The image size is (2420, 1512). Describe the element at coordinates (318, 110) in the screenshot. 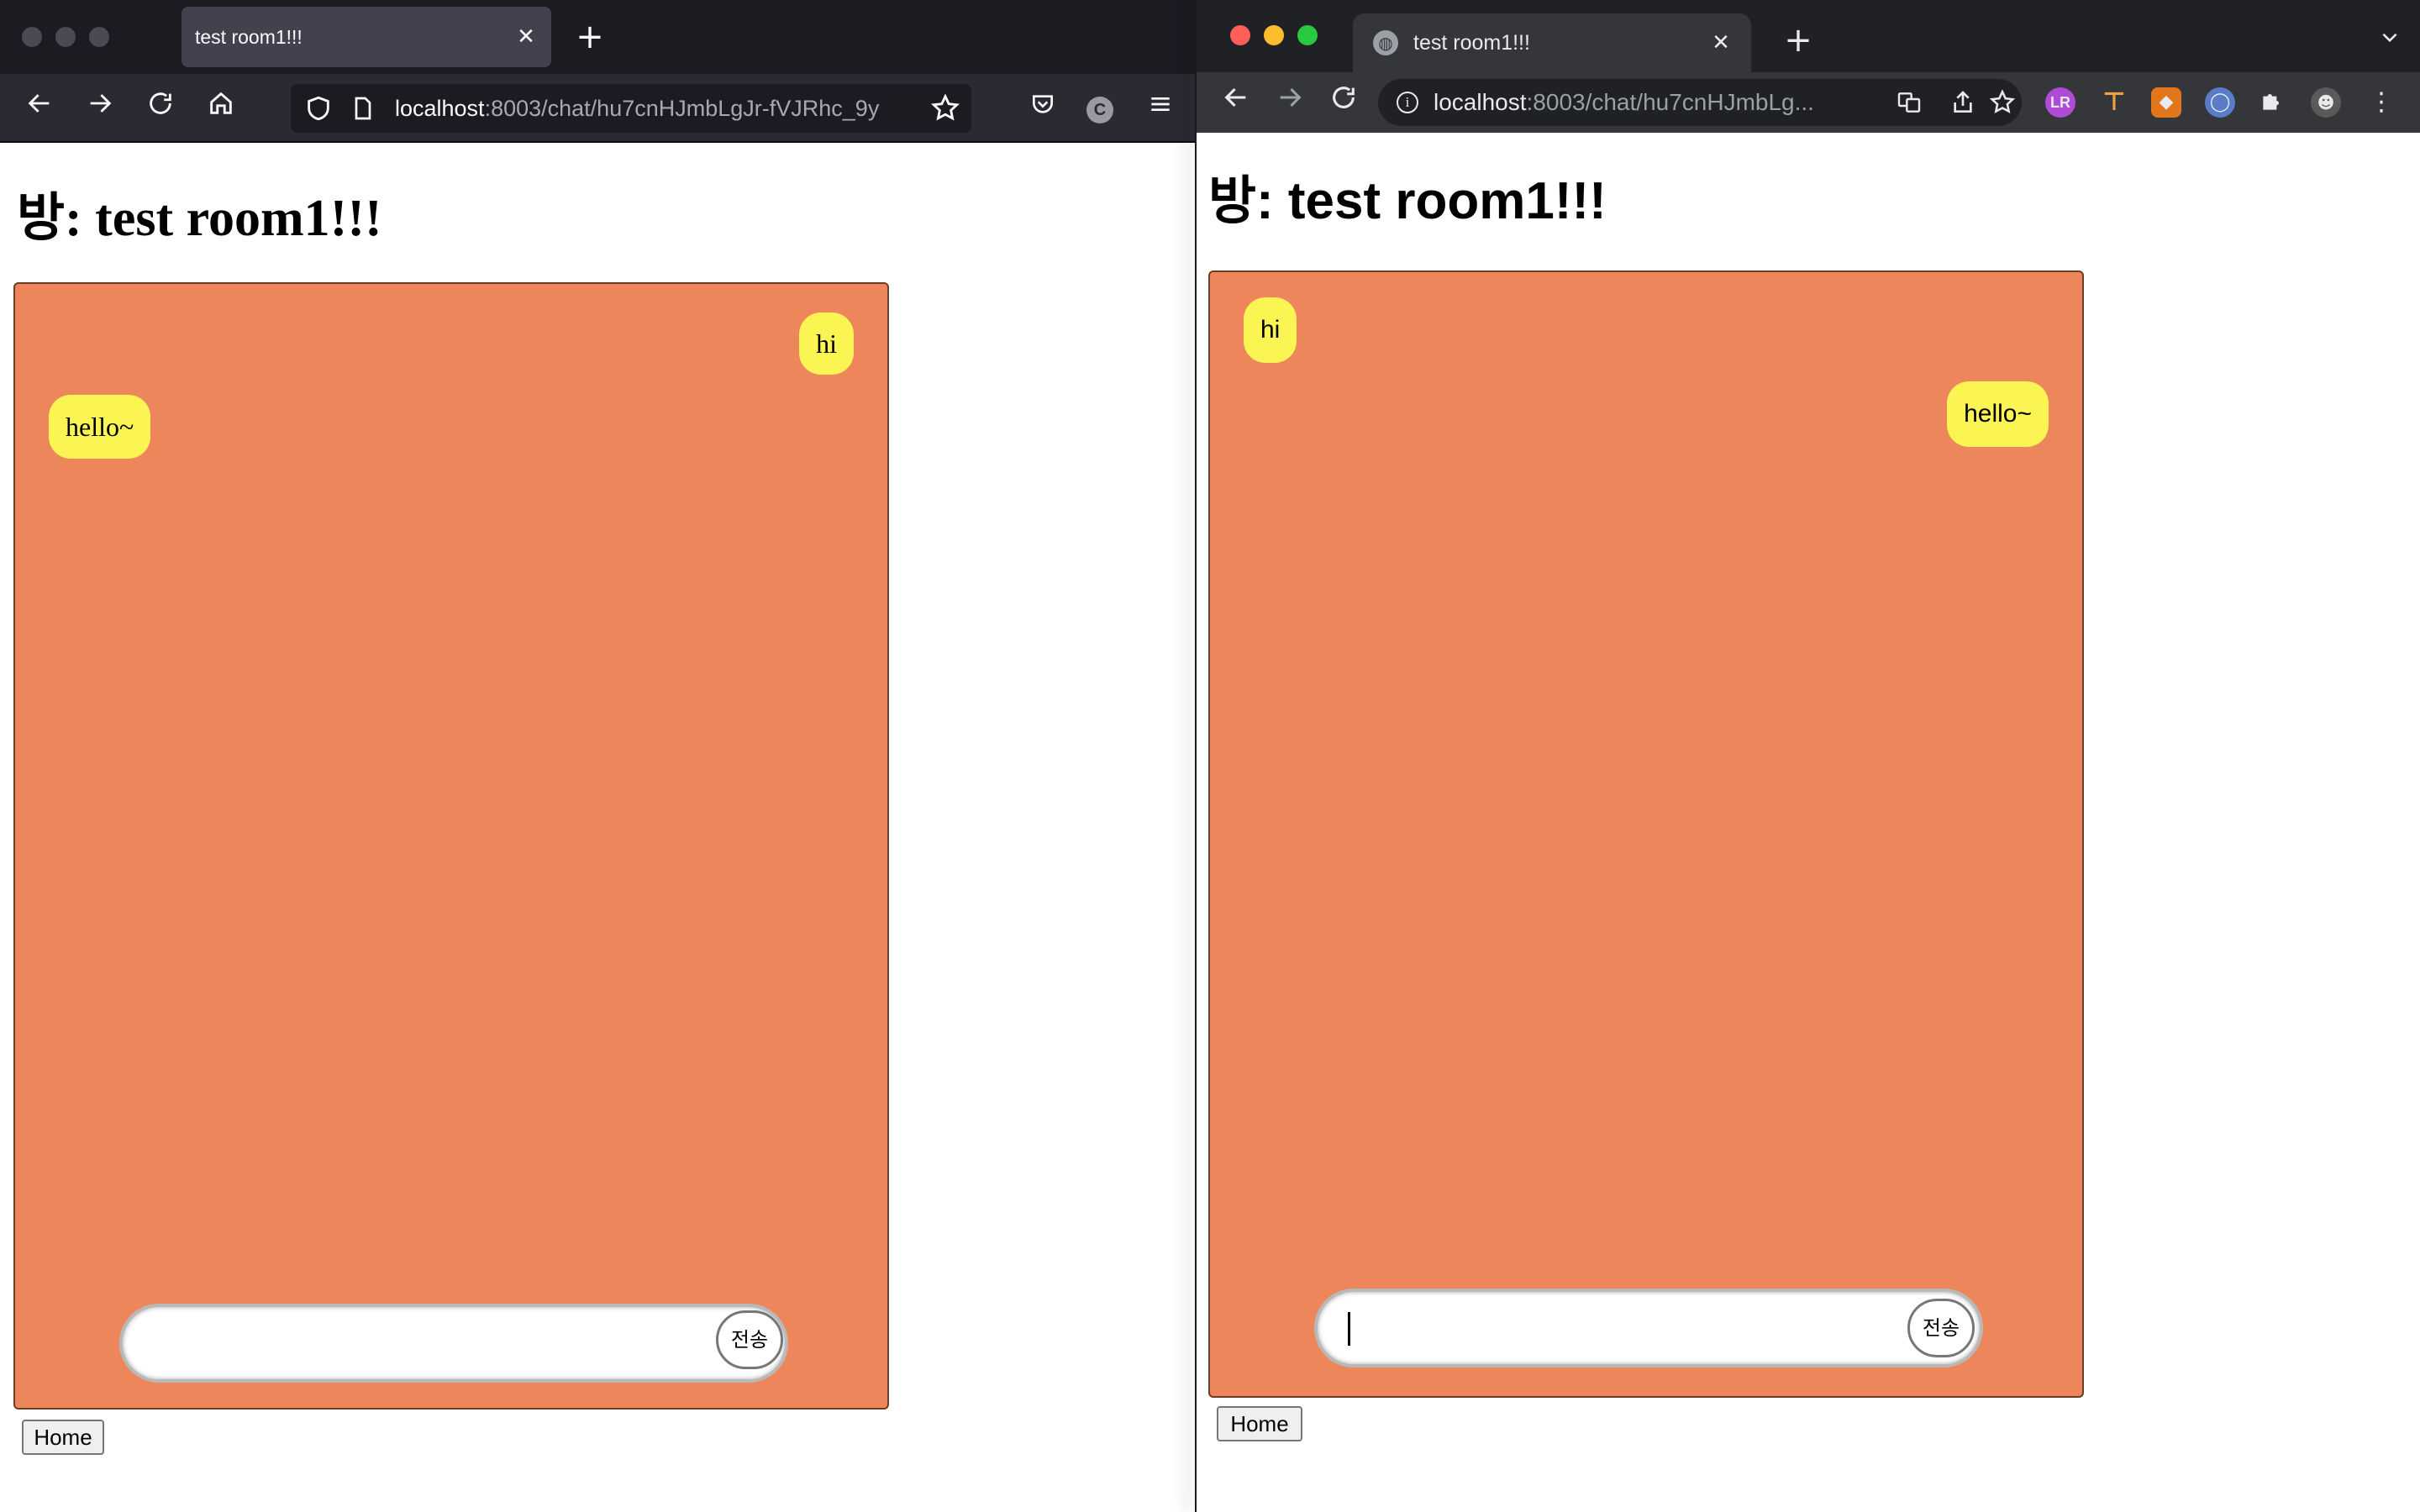

I see `shield-icon` at that location.